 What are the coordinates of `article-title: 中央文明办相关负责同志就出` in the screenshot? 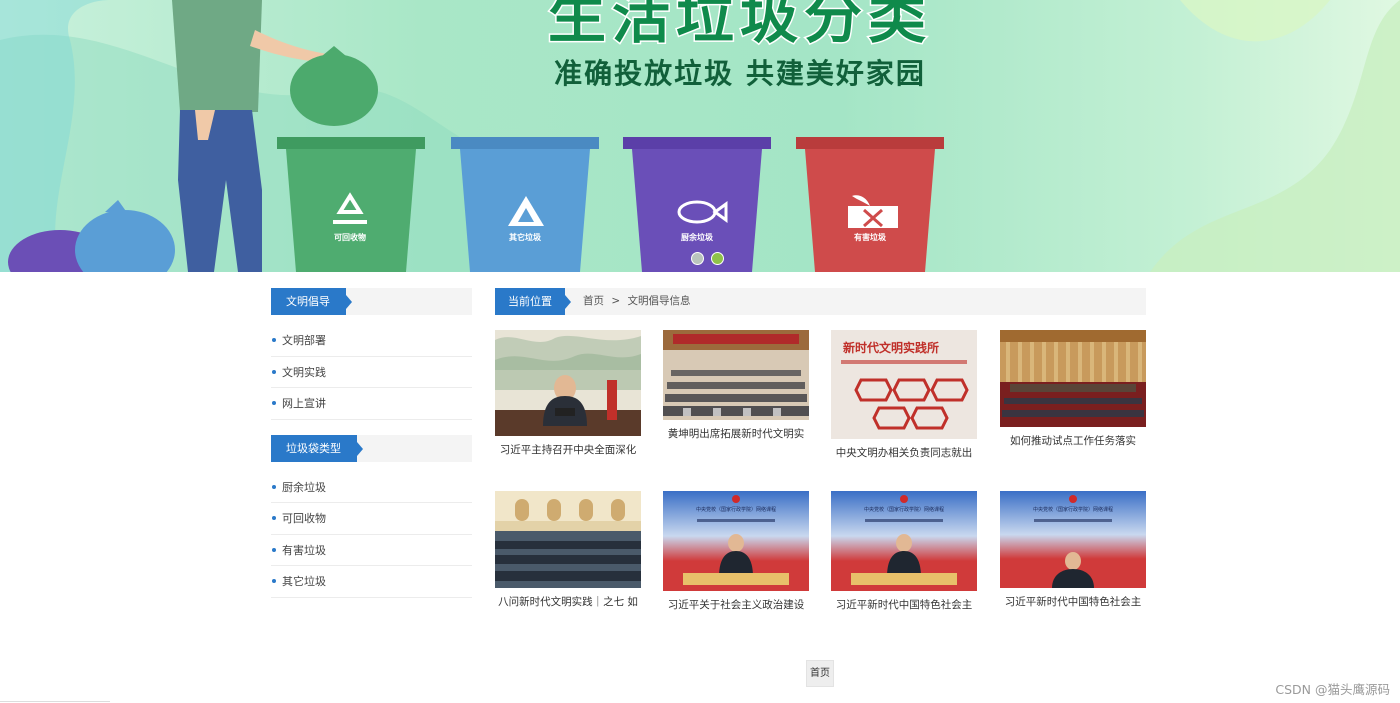 It's located at (904, 453).